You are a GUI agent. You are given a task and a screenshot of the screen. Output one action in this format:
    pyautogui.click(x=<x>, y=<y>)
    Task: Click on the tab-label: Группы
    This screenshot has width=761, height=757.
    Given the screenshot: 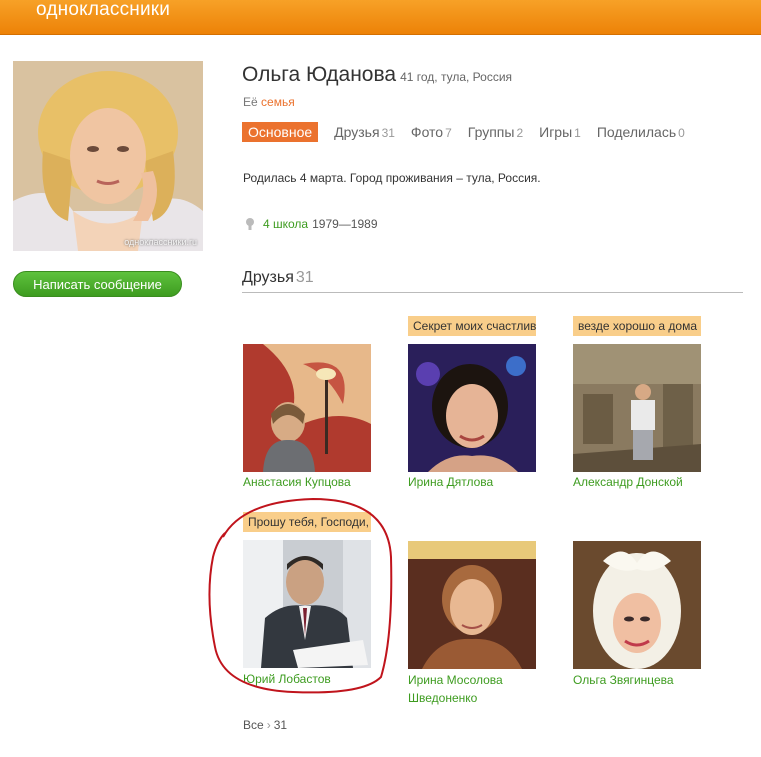 What is the action you would take?
    pyautogui.click(x=491, y=132)
    